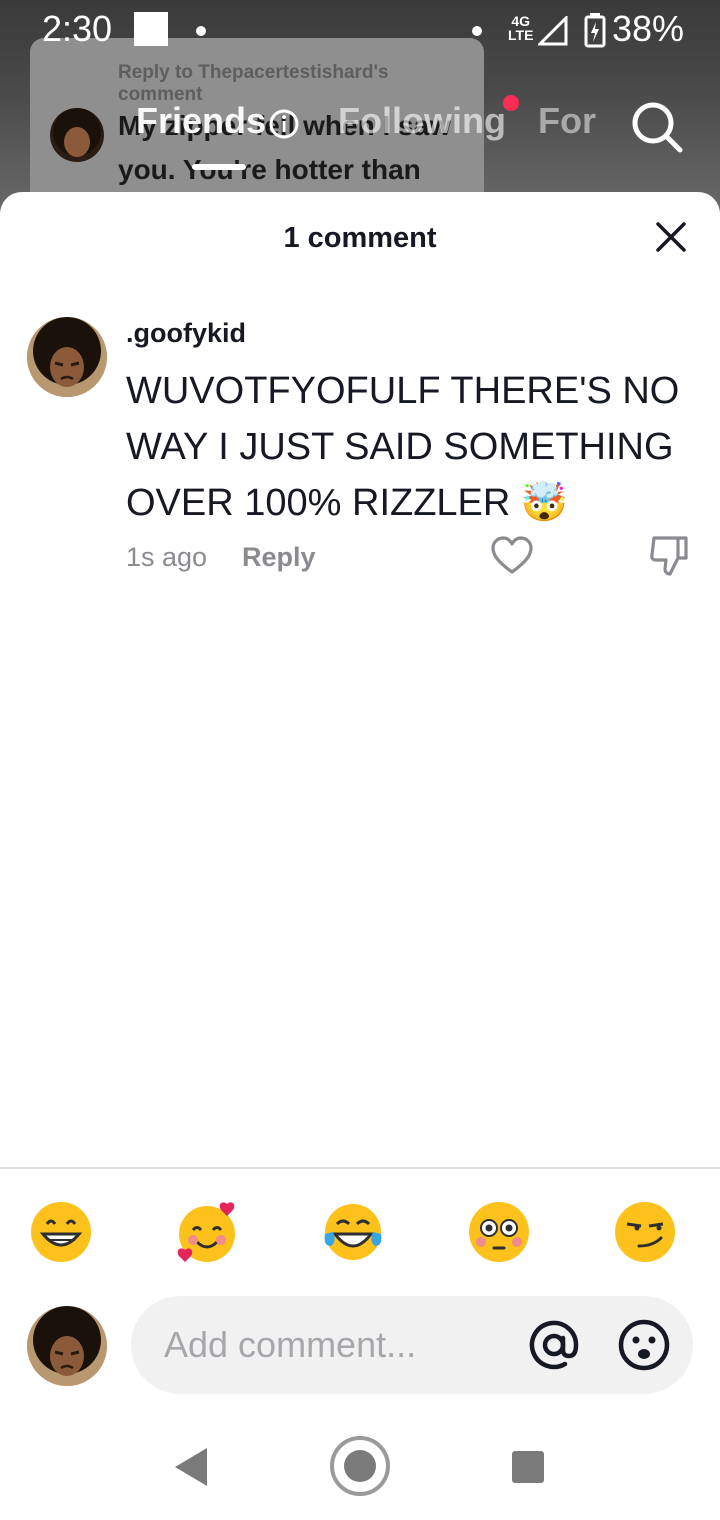 The height and width of the screenshot is (1520, 720). I want to click on status-bar: 2:30 4G LTE 38%, so click(360, 31).